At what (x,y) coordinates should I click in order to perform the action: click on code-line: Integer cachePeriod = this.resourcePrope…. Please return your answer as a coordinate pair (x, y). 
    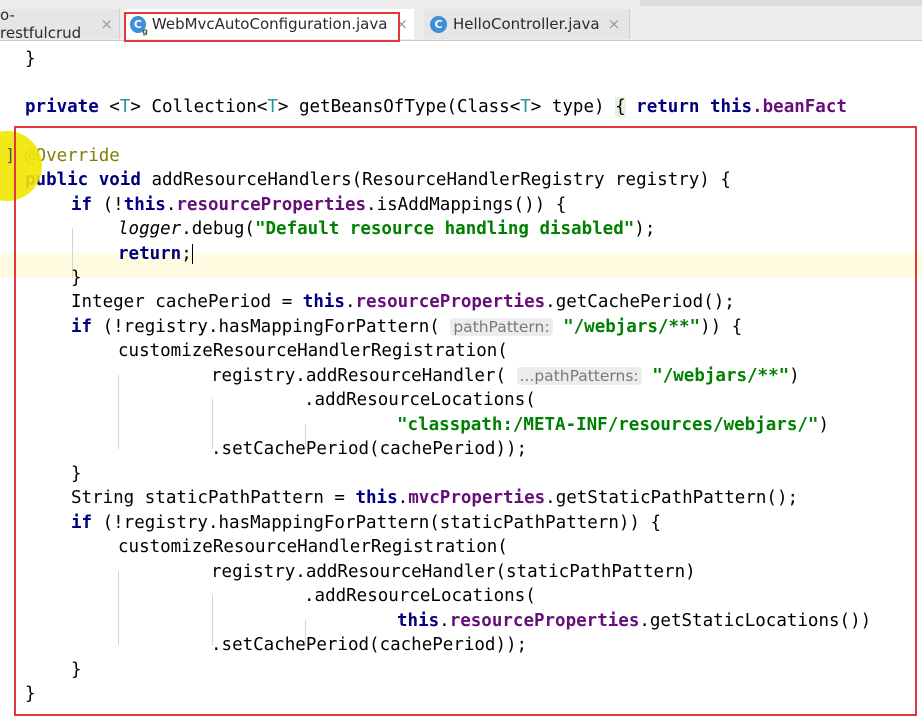
    Looking at the image, I should click on (403, 302).